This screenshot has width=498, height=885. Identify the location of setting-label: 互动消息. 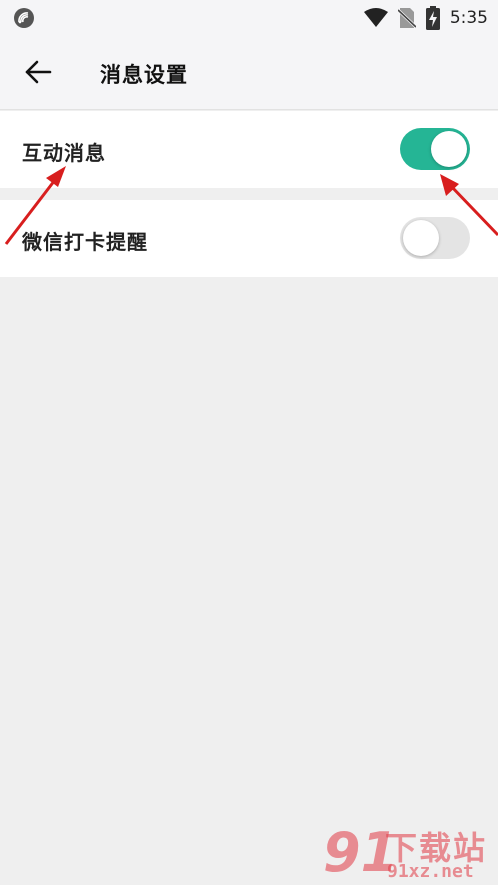
(64, 153).